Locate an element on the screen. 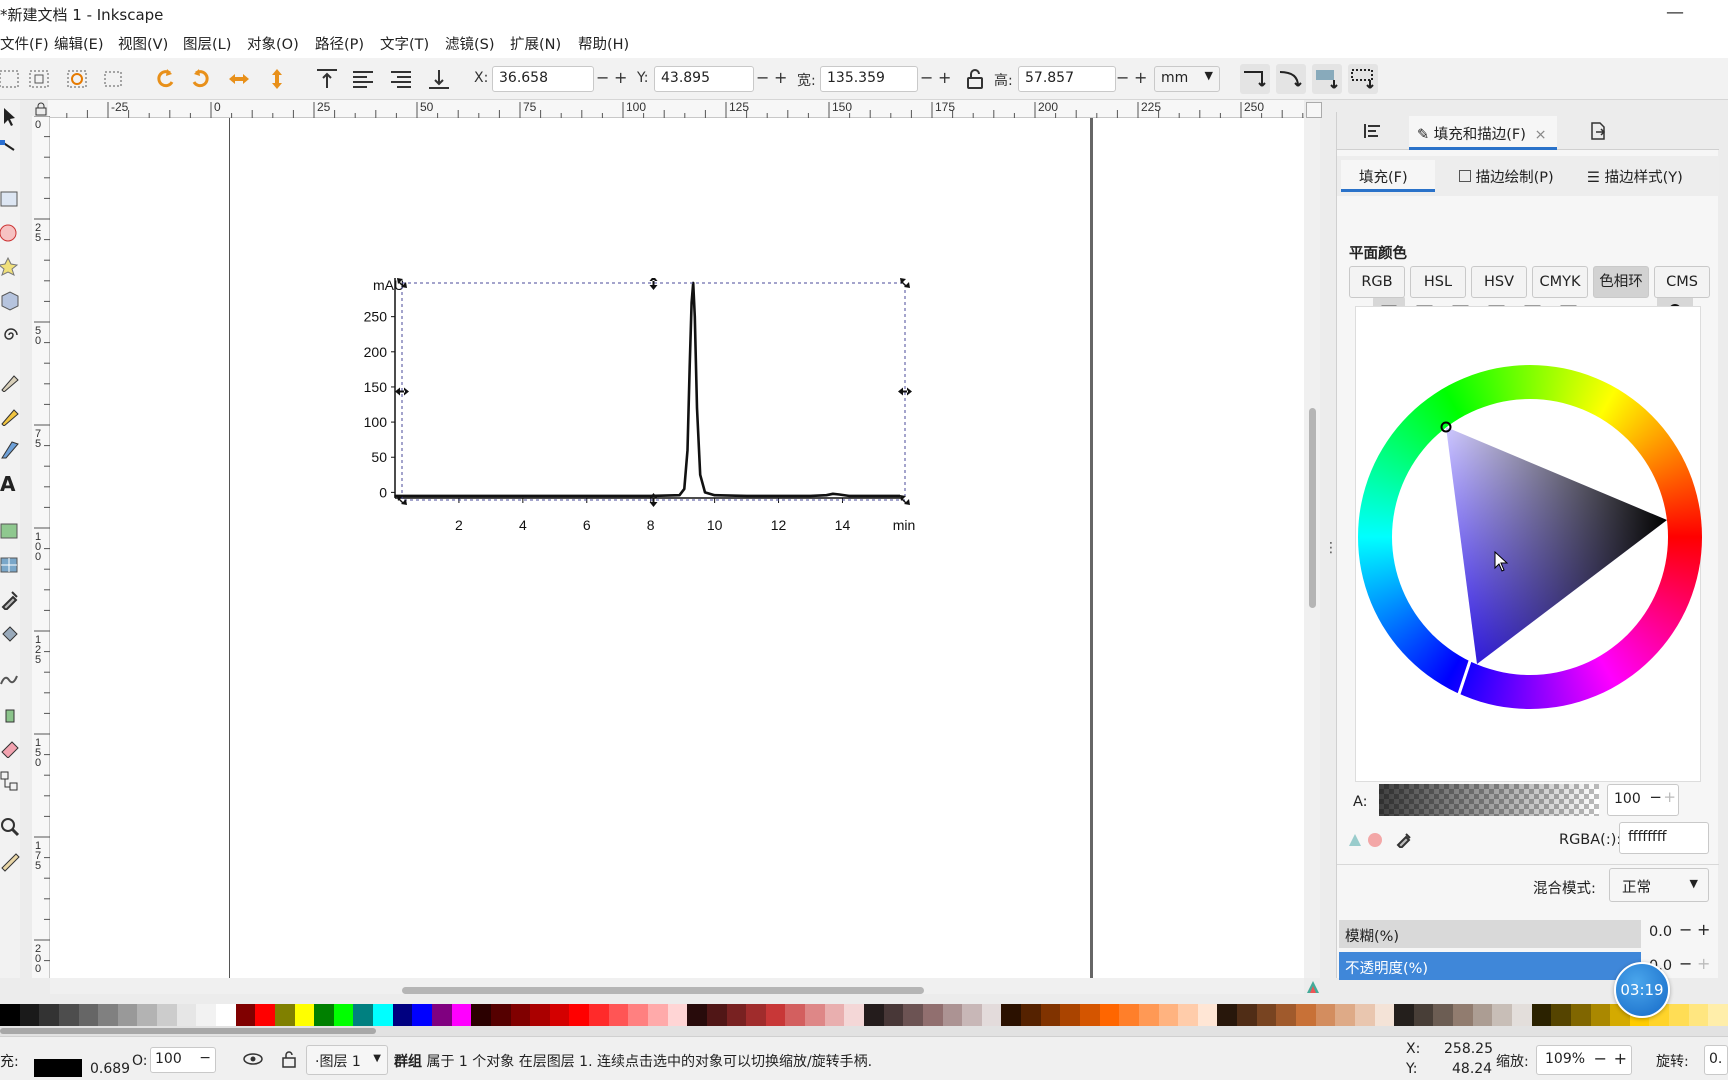 Image resolution: width=1728 pixels, height=1080 pixels. layer-select: ·图层 1 ▼ is located at coordinates (347, 1060).